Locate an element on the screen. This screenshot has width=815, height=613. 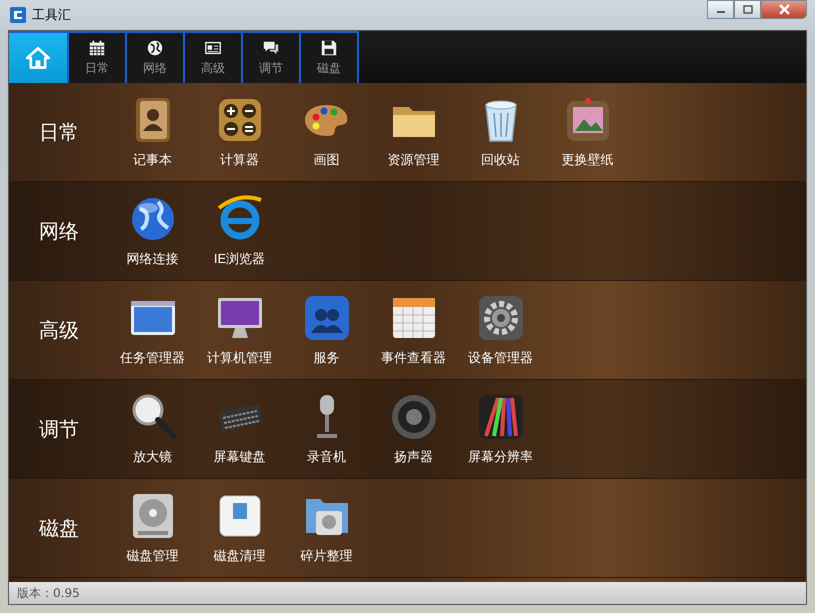
maximize-button is located at coordinates (747, 9).